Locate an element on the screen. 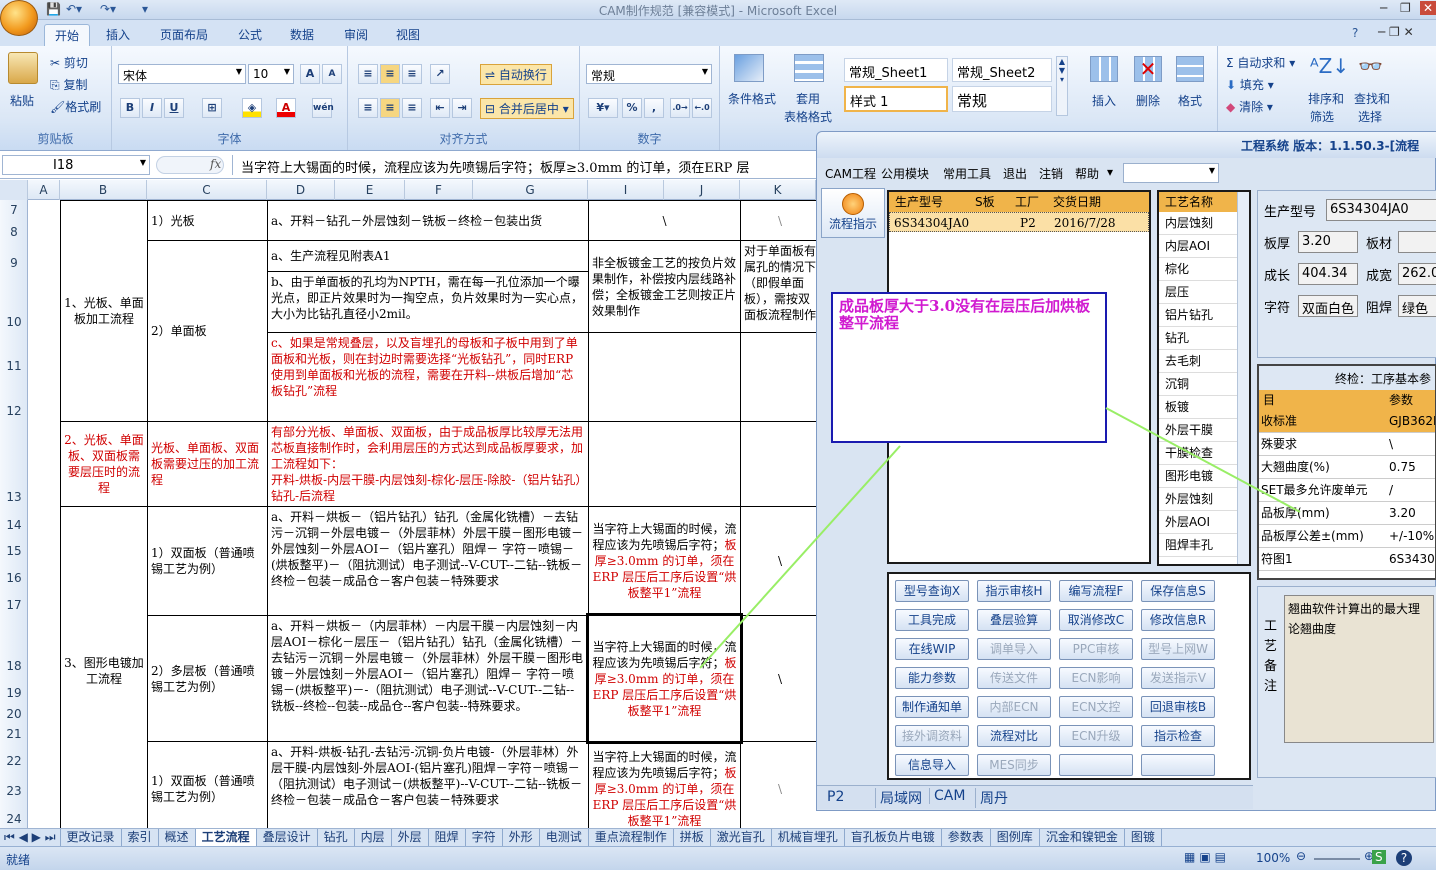 This screenshot has width=1436, height=870. tab-page-layout: 页面布局 is located at coordinates (184, 35).